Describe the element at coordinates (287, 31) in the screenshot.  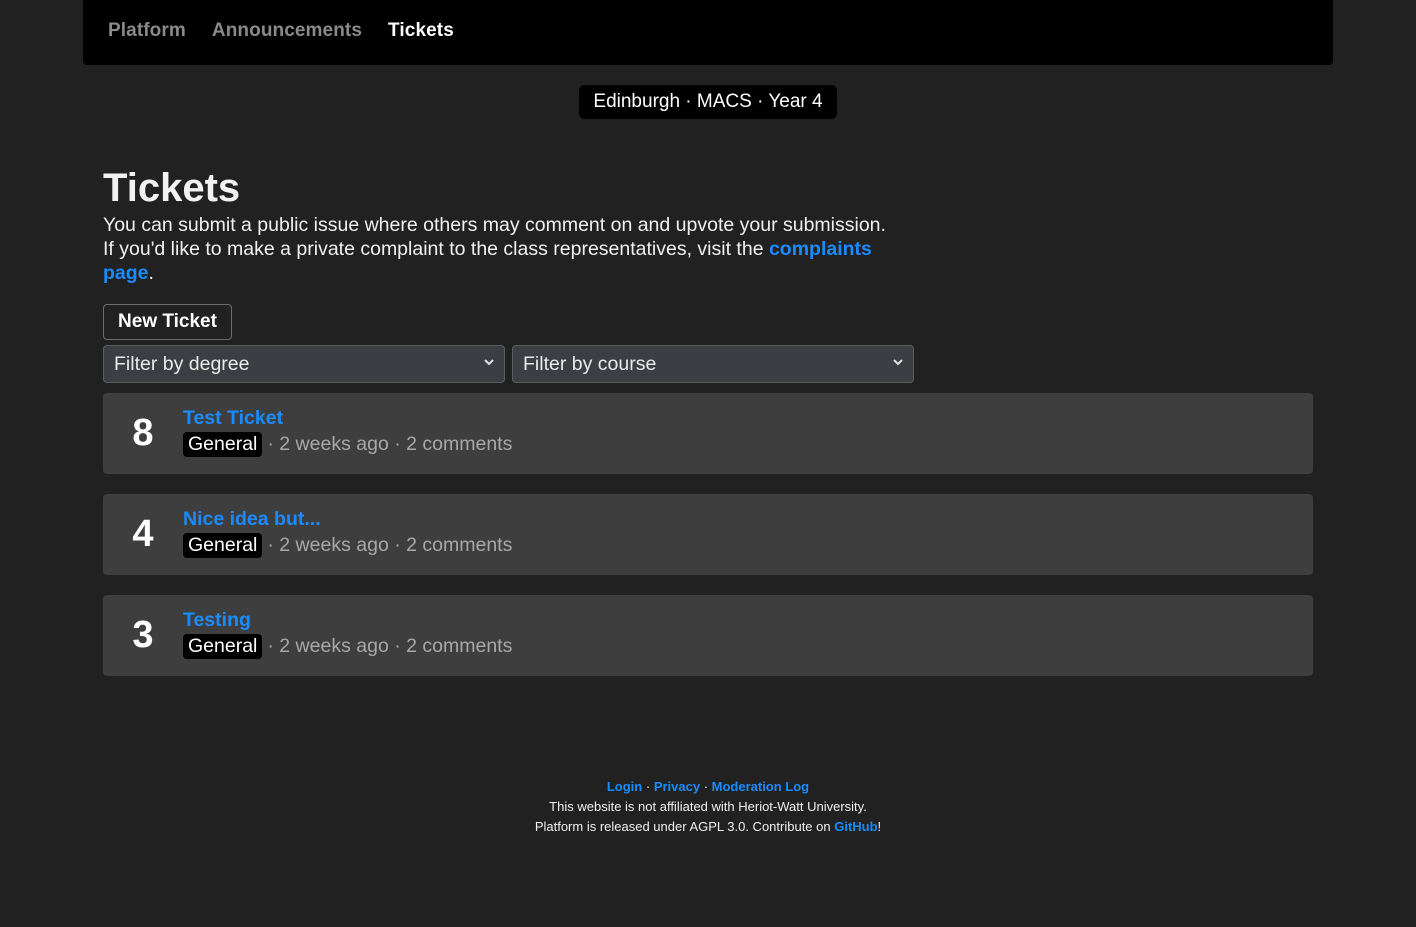
I see `nav-announcements: Announcements` at that location.